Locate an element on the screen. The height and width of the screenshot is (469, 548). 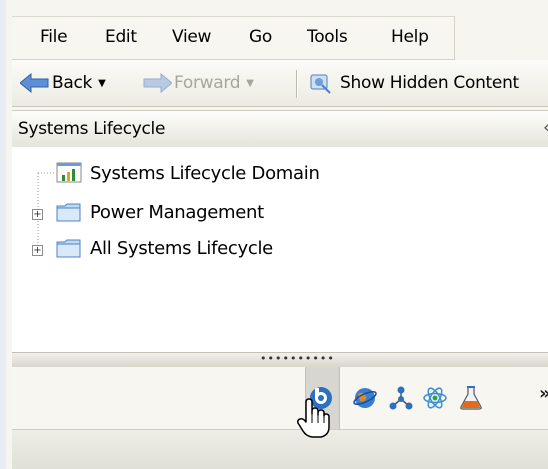
flask-icon is located at coordinates (471, 398).